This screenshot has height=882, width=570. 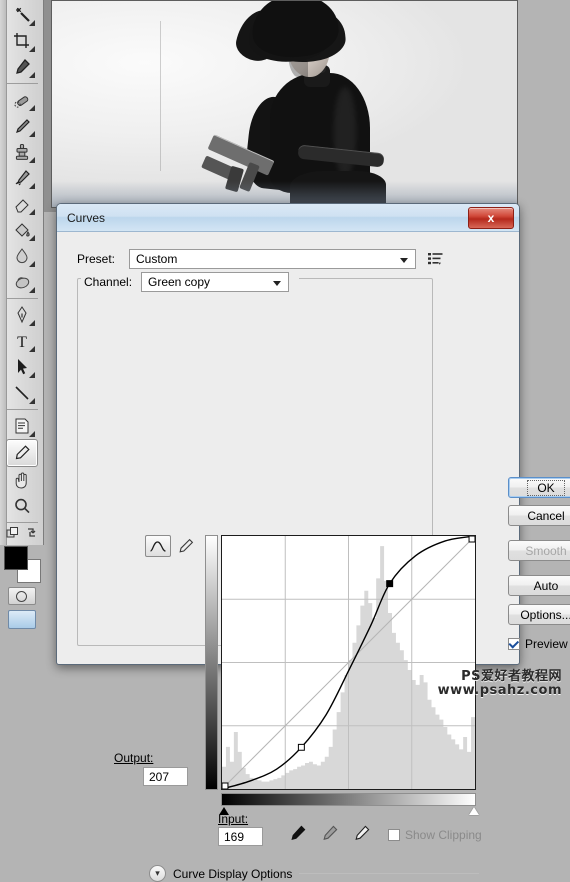 What do you see at coordinates (22, 393) in the screenshot?
I see `line-tool` at bounding box center [22, 393].